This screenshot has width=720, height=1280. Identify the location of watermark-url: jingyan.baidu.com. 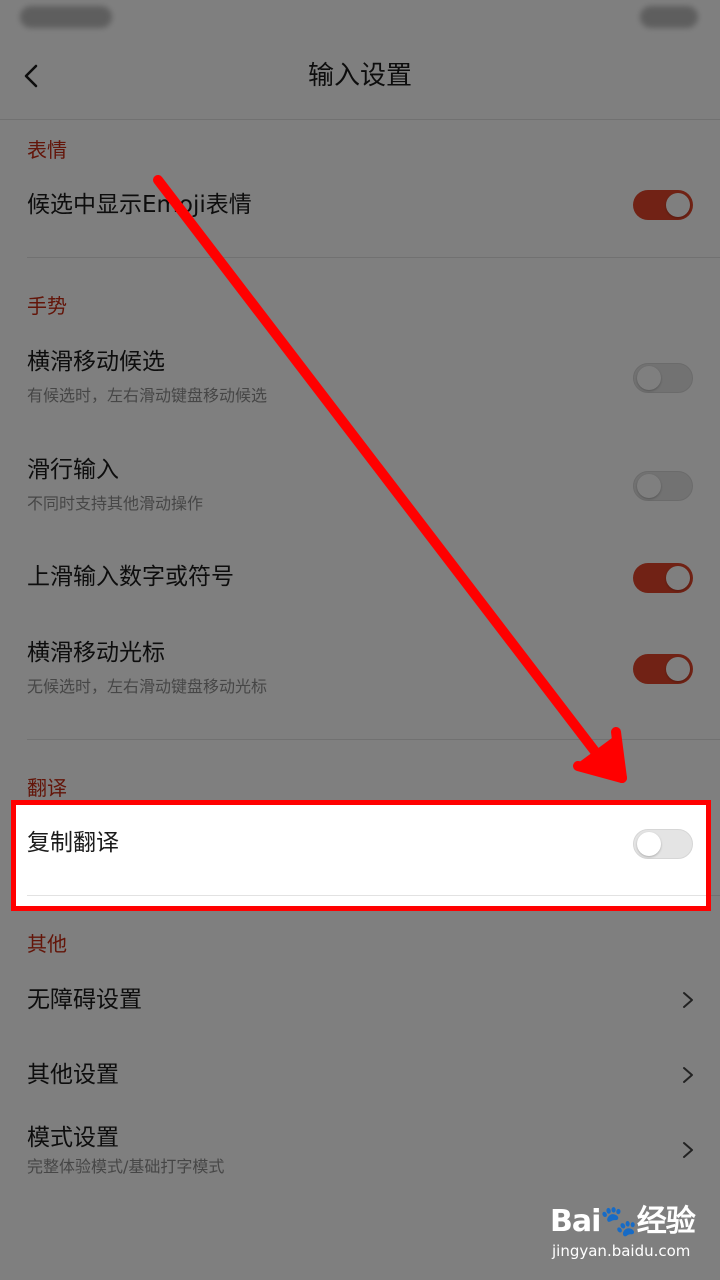
(621, 1251).